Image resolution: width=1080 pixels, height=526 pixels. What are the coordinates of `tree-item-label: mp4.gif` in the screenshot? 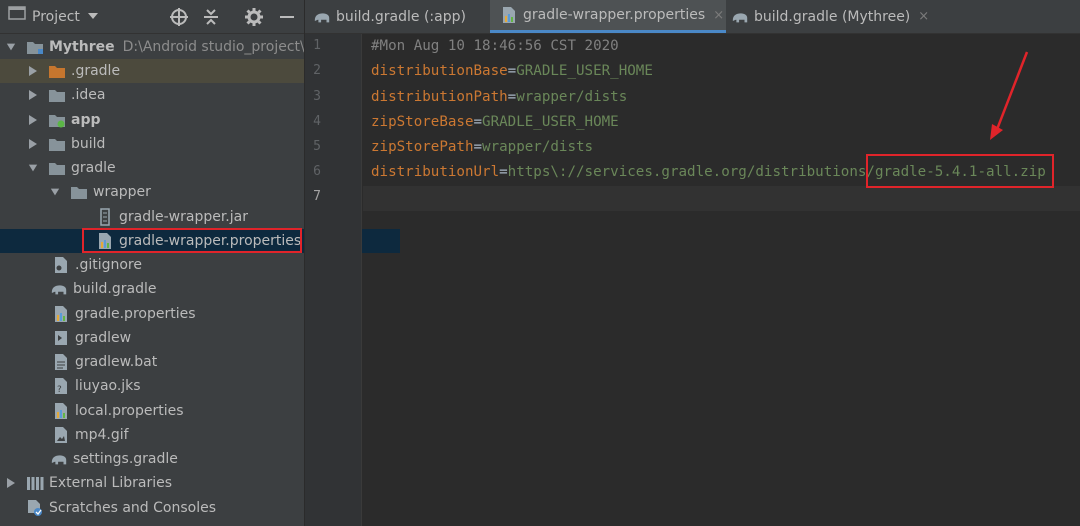 It's located at (102, 435).